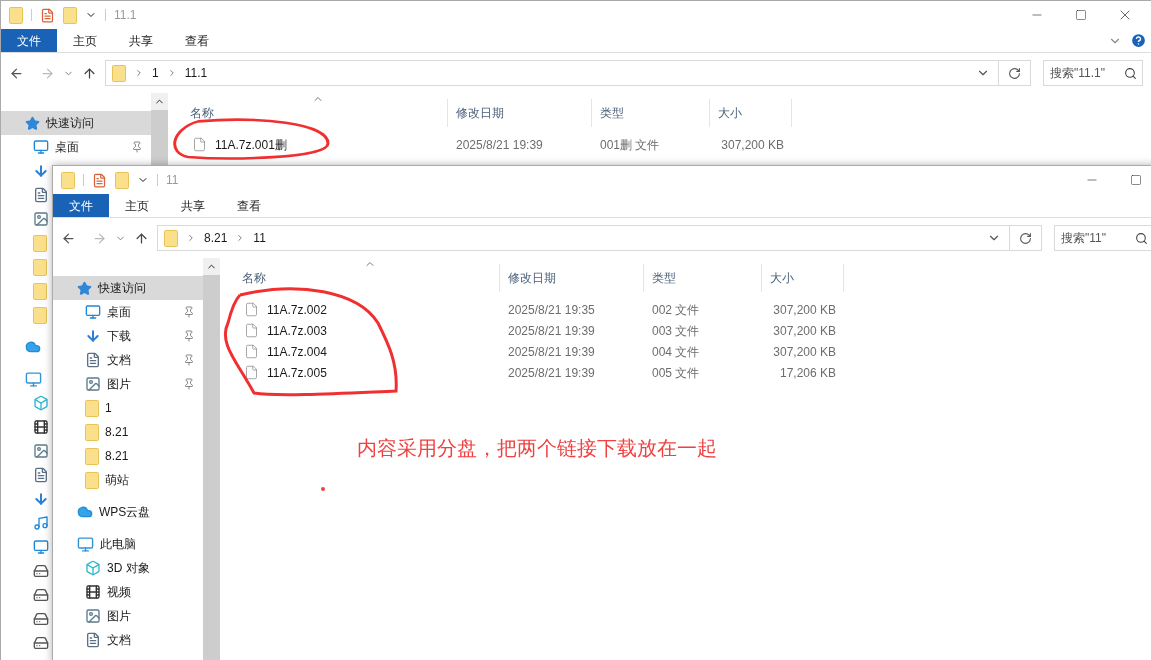 The width and height of the screenshot is (1151, 660). What do you see at coordinates (128, 336) in the screenshot?
I see `nav-item: 下载` at bounding box center [128, 336].